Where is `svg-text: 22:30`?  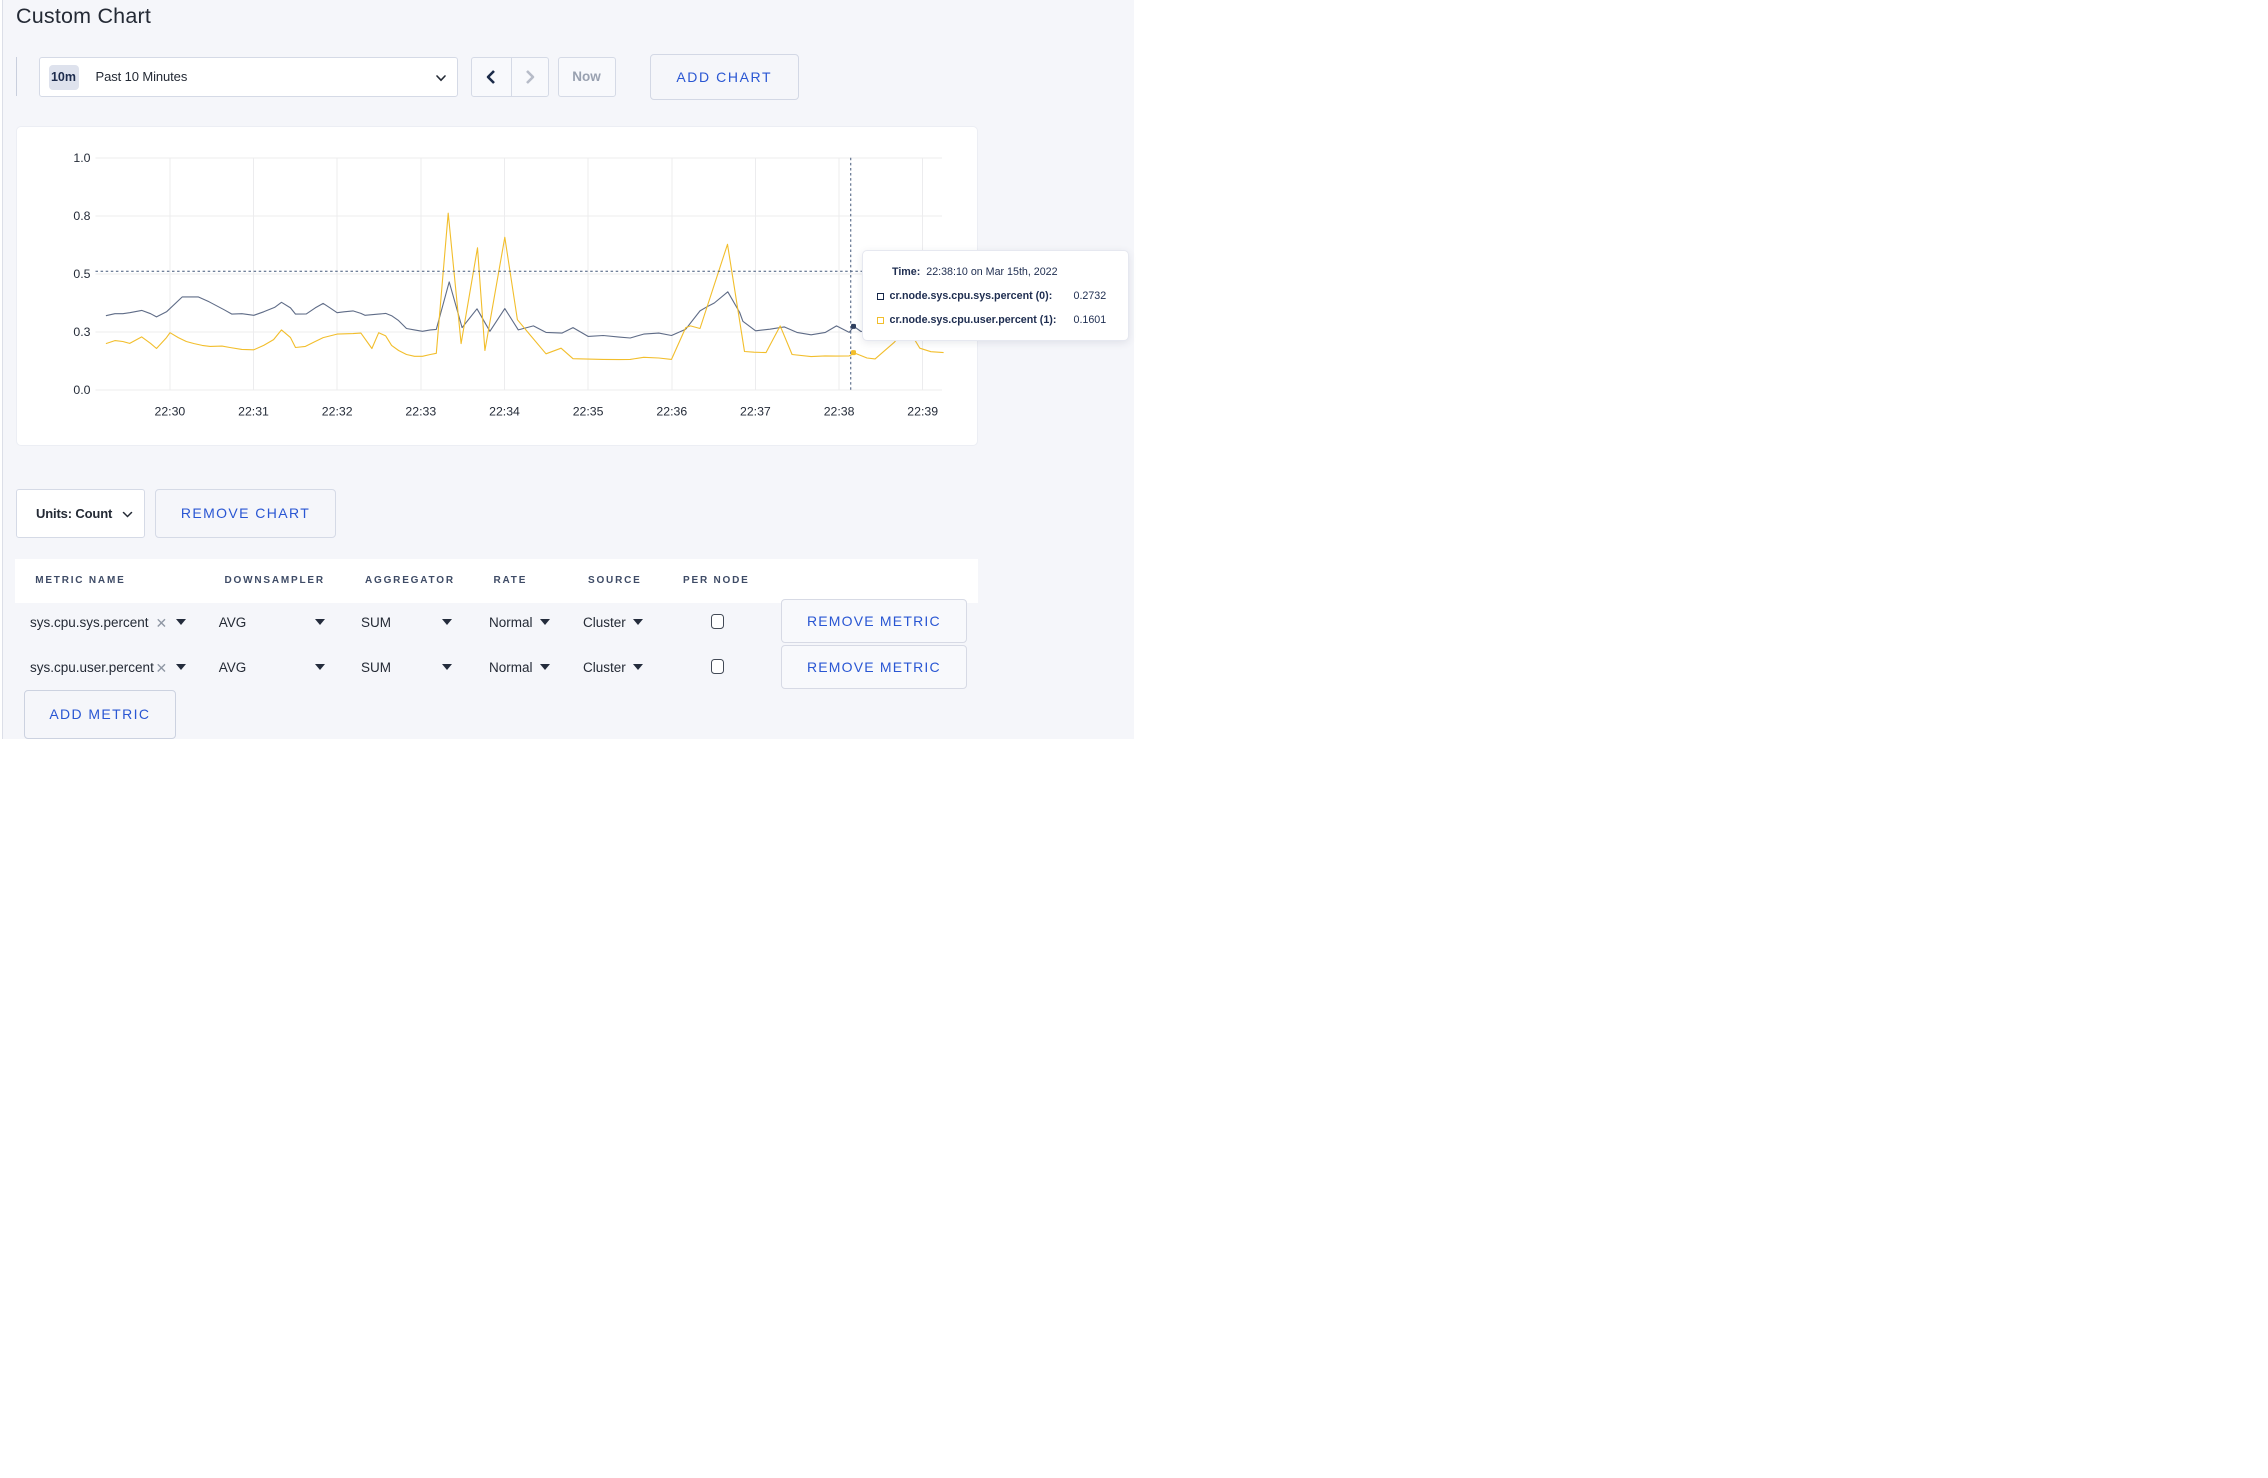
svg-text: 22:30 is located at coordinates (170, 412).